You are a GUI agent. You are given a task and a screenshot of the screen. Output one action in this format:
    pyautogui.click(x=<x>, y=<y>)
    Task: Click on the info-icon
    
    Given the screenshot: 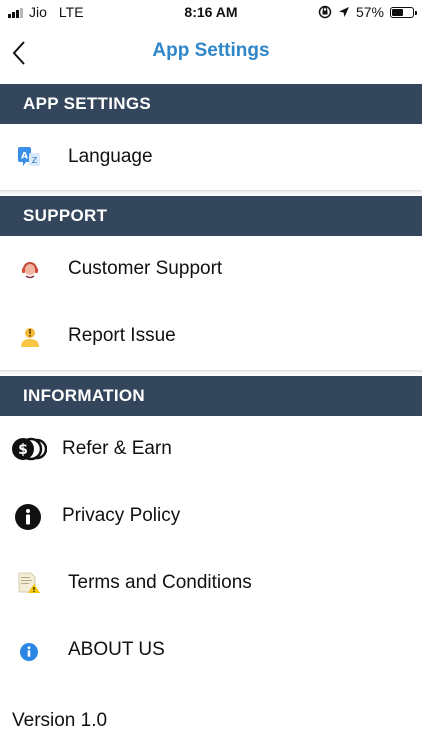 What is the action you would take?
    pyautogui.click(x=28, y=517)
    